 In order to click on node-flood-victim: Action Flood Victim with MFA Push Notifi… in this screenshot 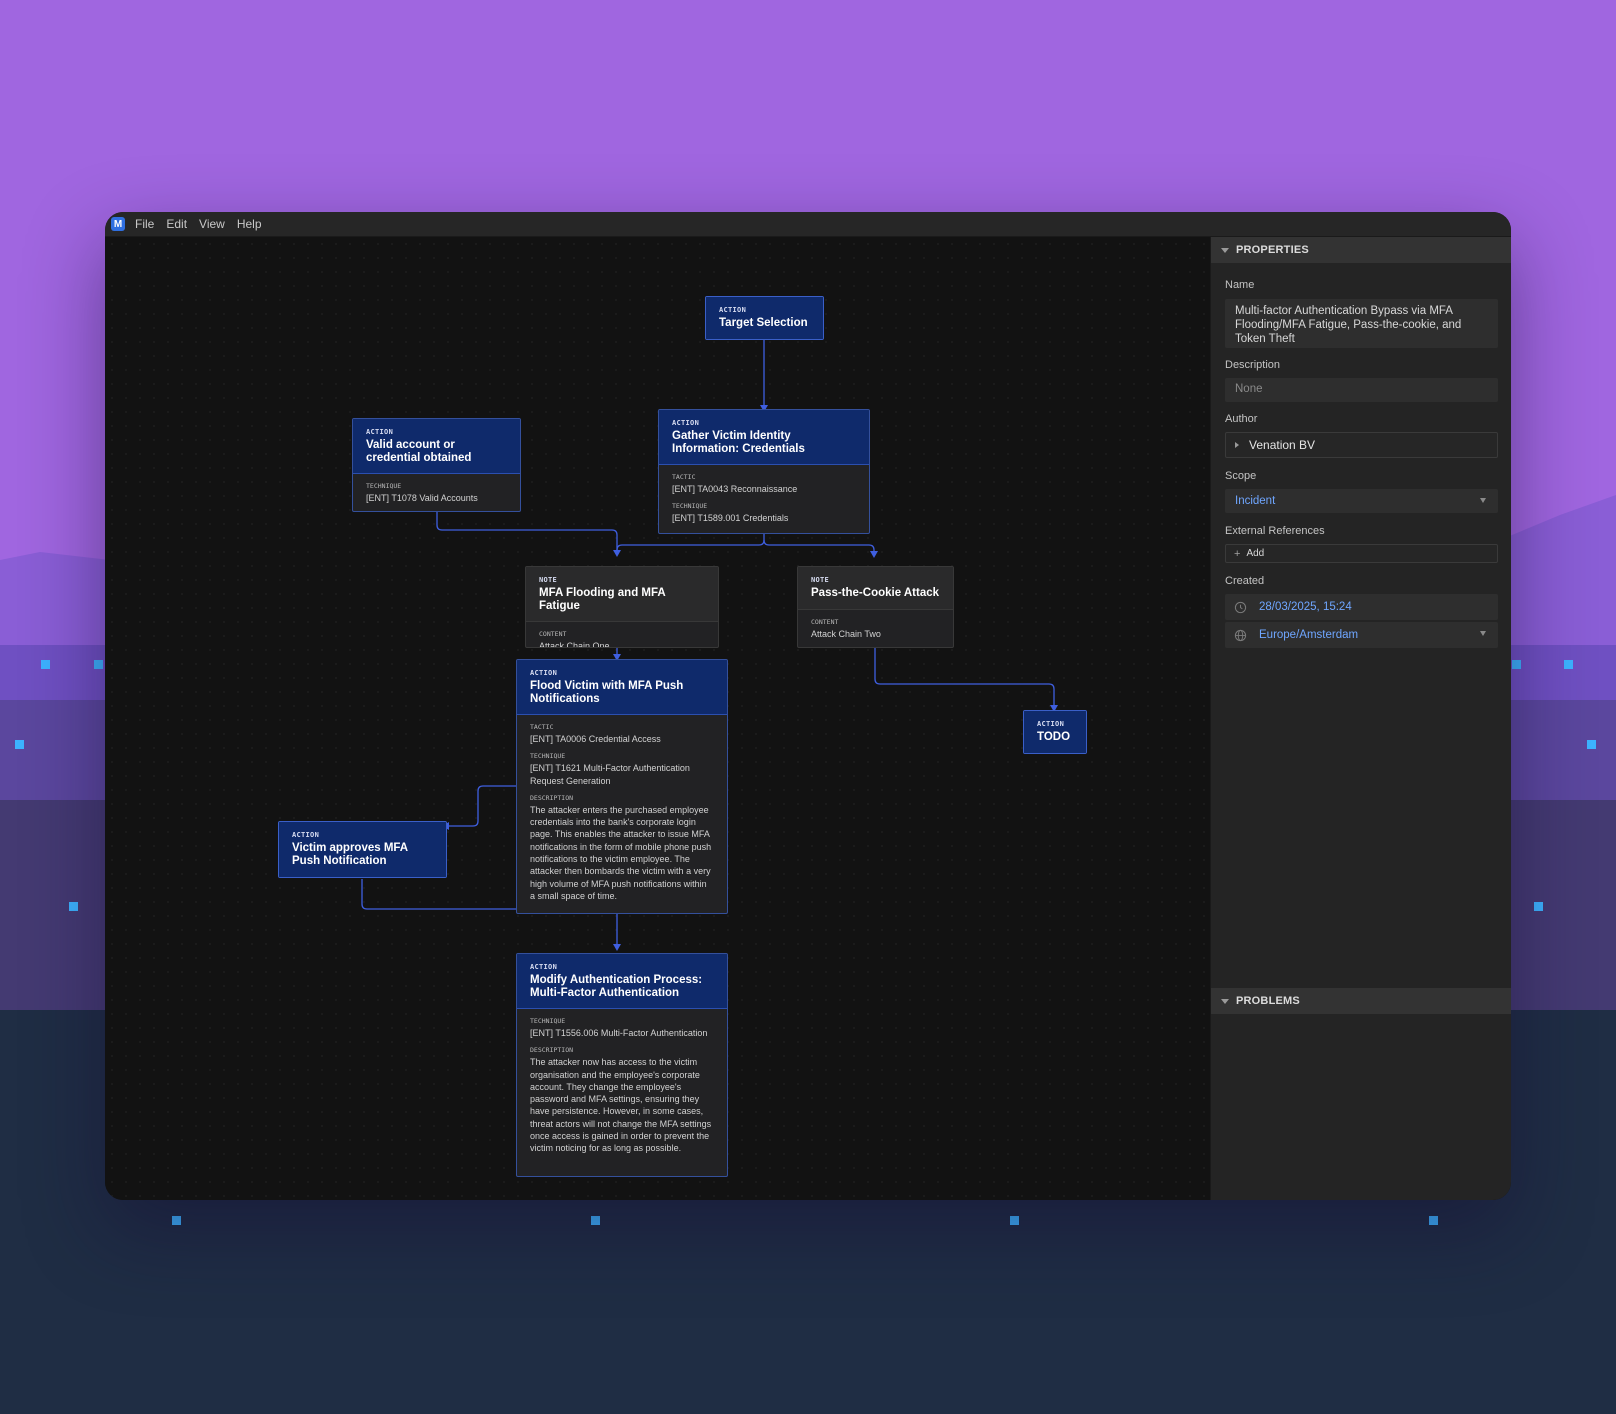, I will do `click(622, 786)`.